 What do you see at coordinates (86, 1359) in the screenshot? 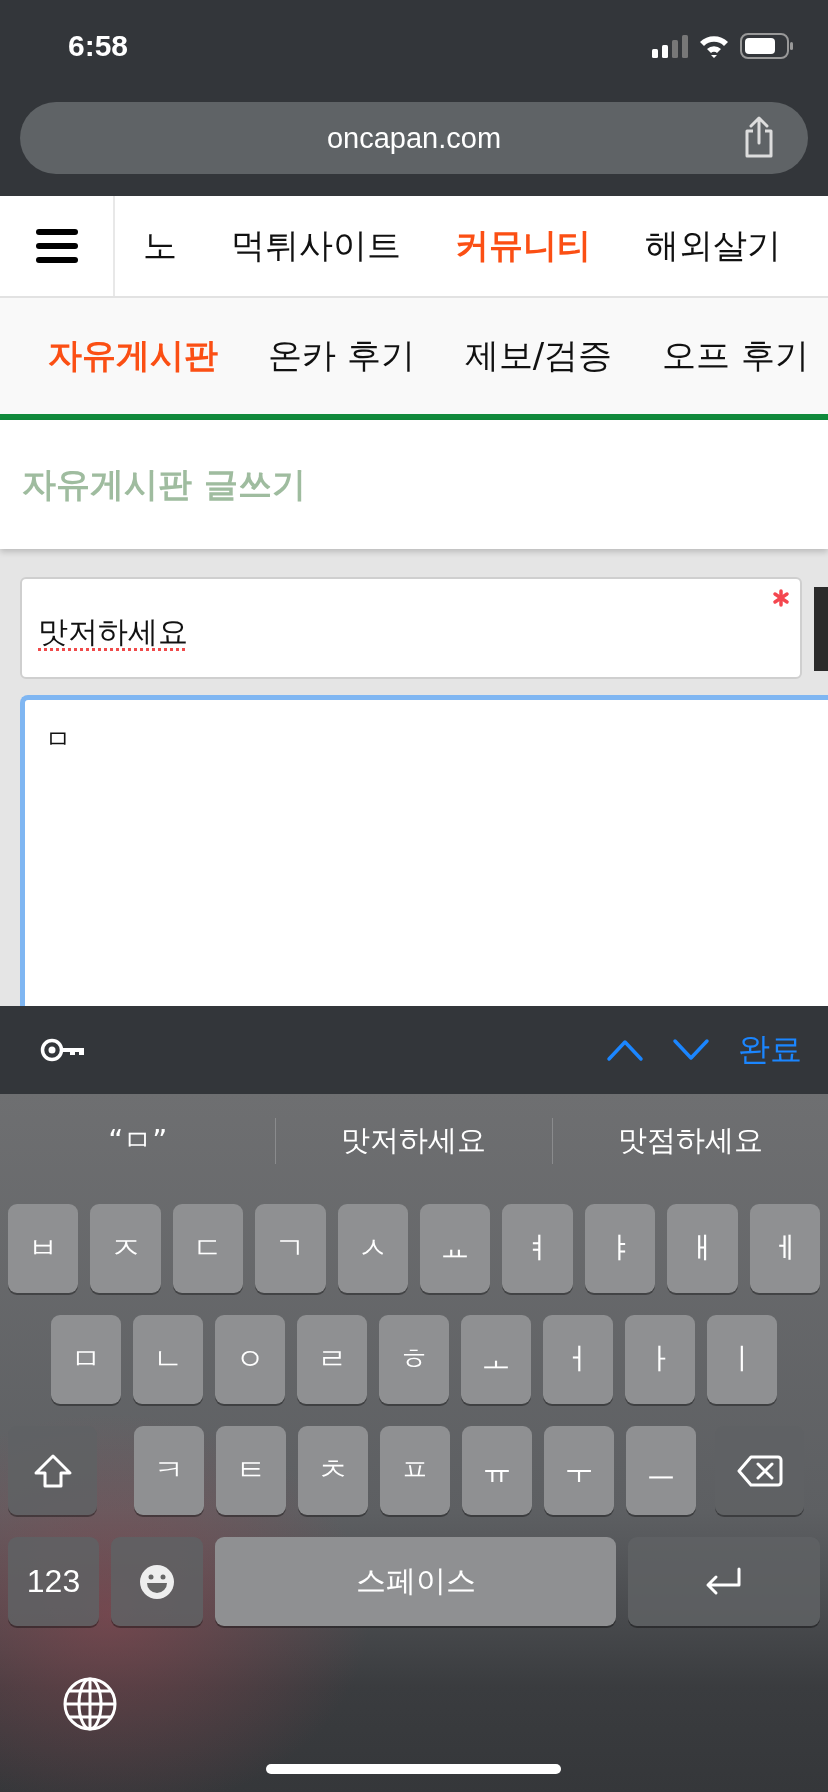
I see `key: ㅁ` at bounding box center [86, 1359].